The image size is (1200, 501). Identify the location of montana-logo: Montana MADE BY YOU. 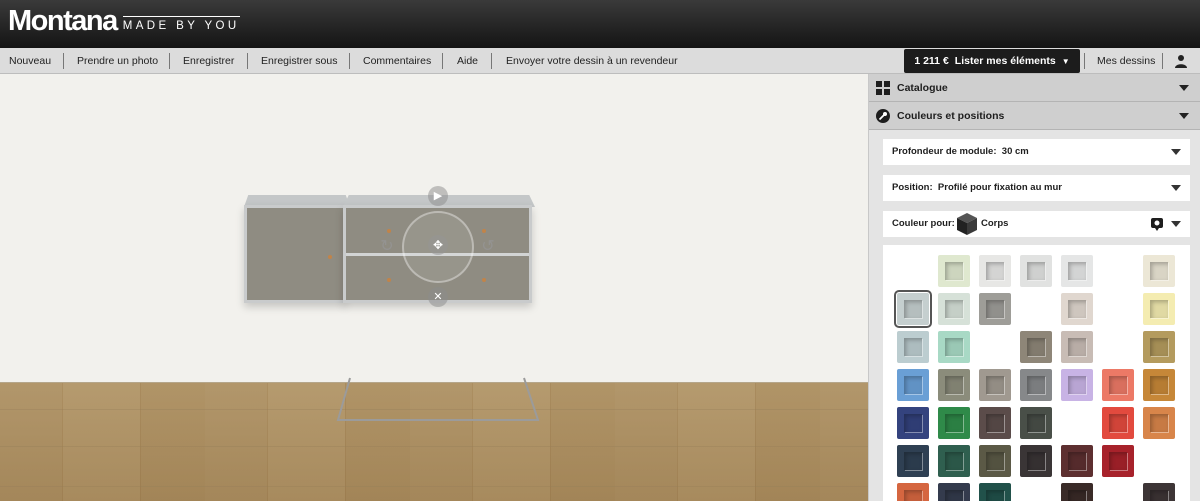
(124, 21).